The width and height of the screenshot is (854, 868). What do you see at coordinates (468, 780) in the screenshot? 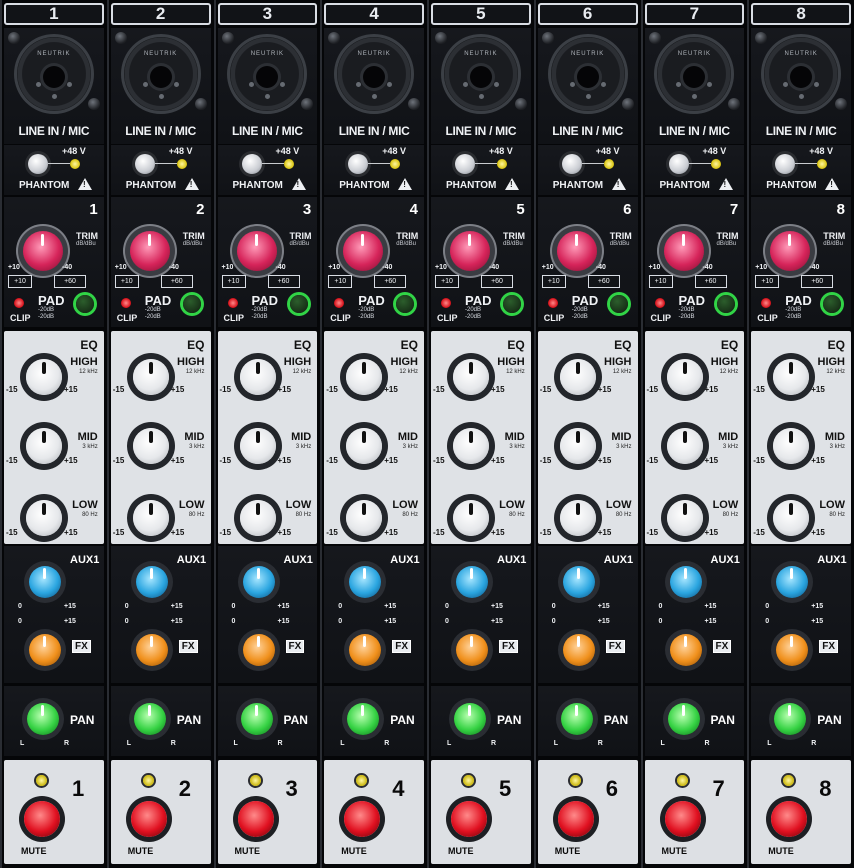
I see `mute-led-icon` at bounding box center [468, 780].